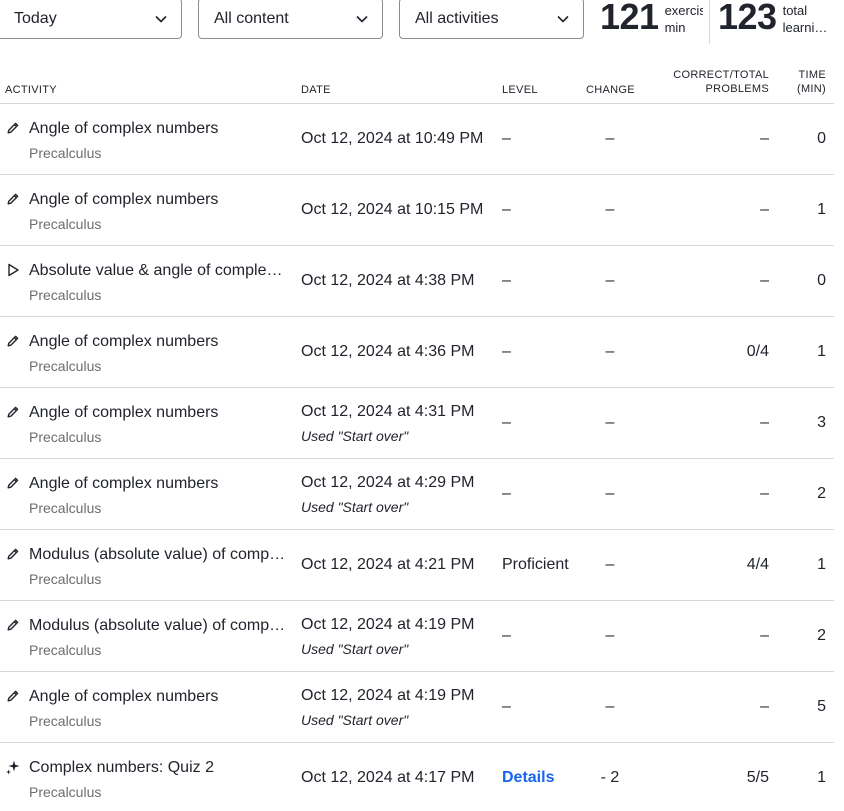 The height and width of the screenshot is (811, 844). Describe the element at coordinates (13, 270) in the screenshot. I see `play-icon` at that location.